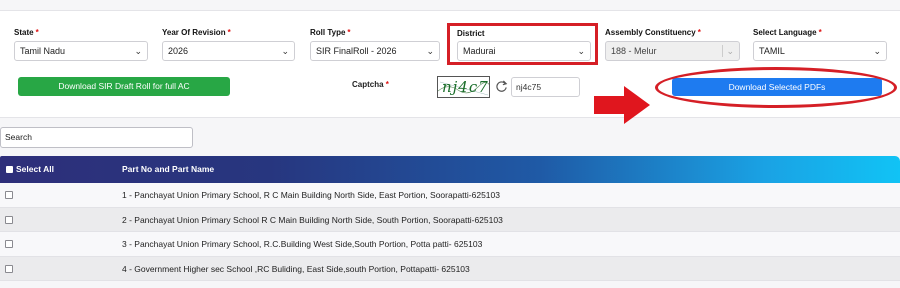 The image size is (900, 288). What do you see at coordinates (672, 51) in the screenshot?
I see `assembly-select: 188 - Melur ⌄` at bounding box center [672, 51].